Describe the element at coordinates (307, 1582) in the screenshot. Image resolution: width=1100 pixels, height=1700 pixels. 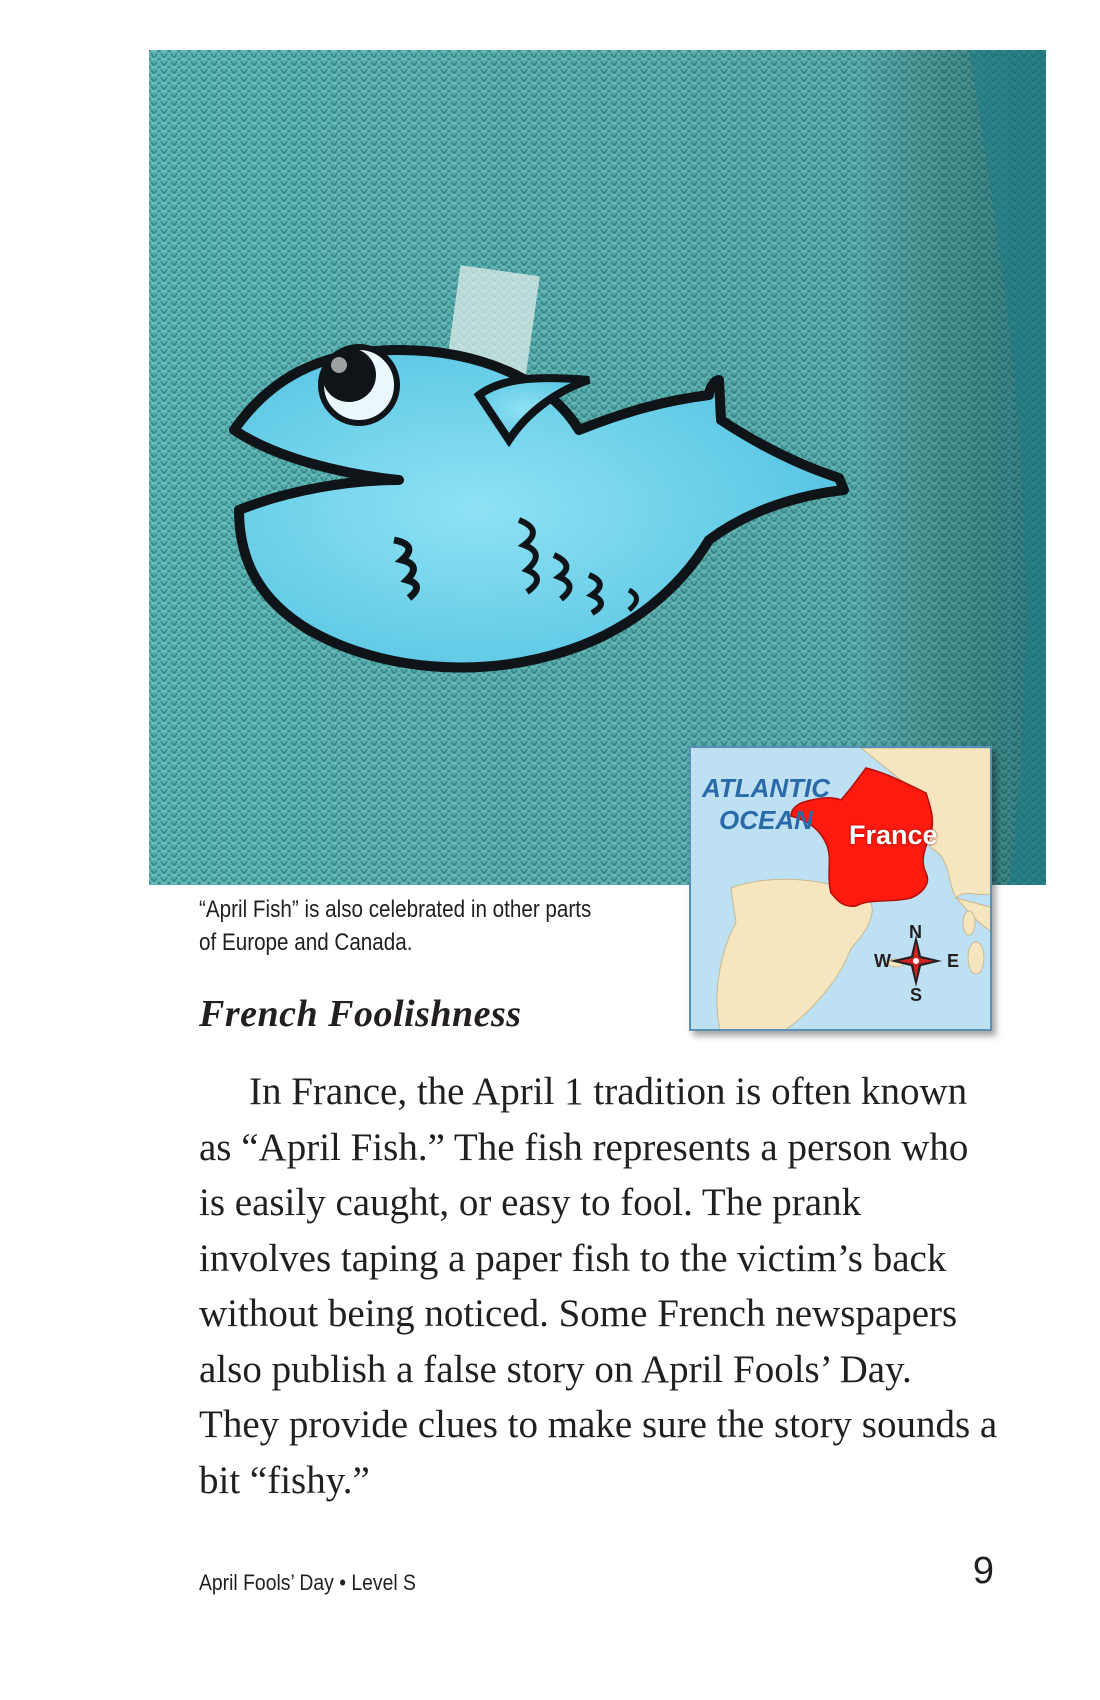
I see `book-title-footer: April Fools’ Day • Level S` at that location.